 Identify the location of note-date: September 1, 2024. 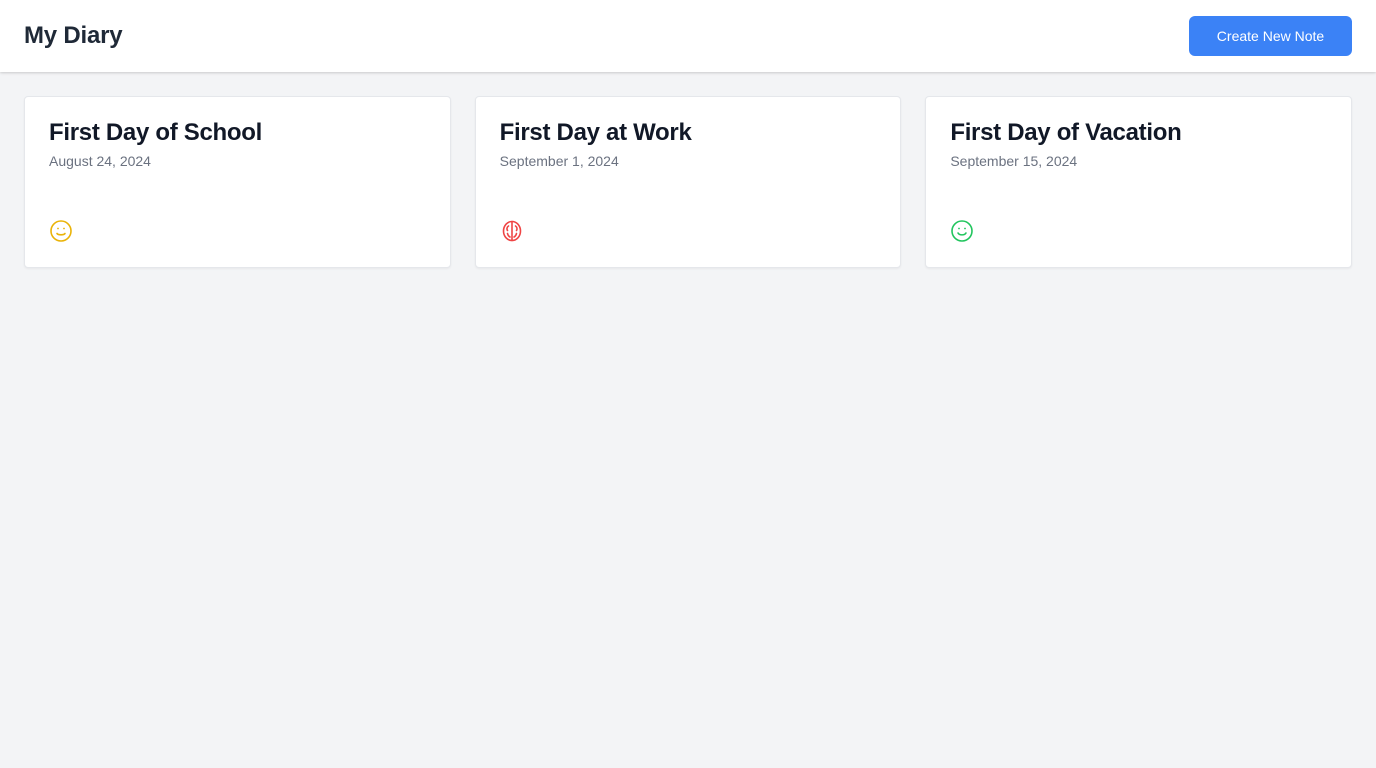
(559, 161).